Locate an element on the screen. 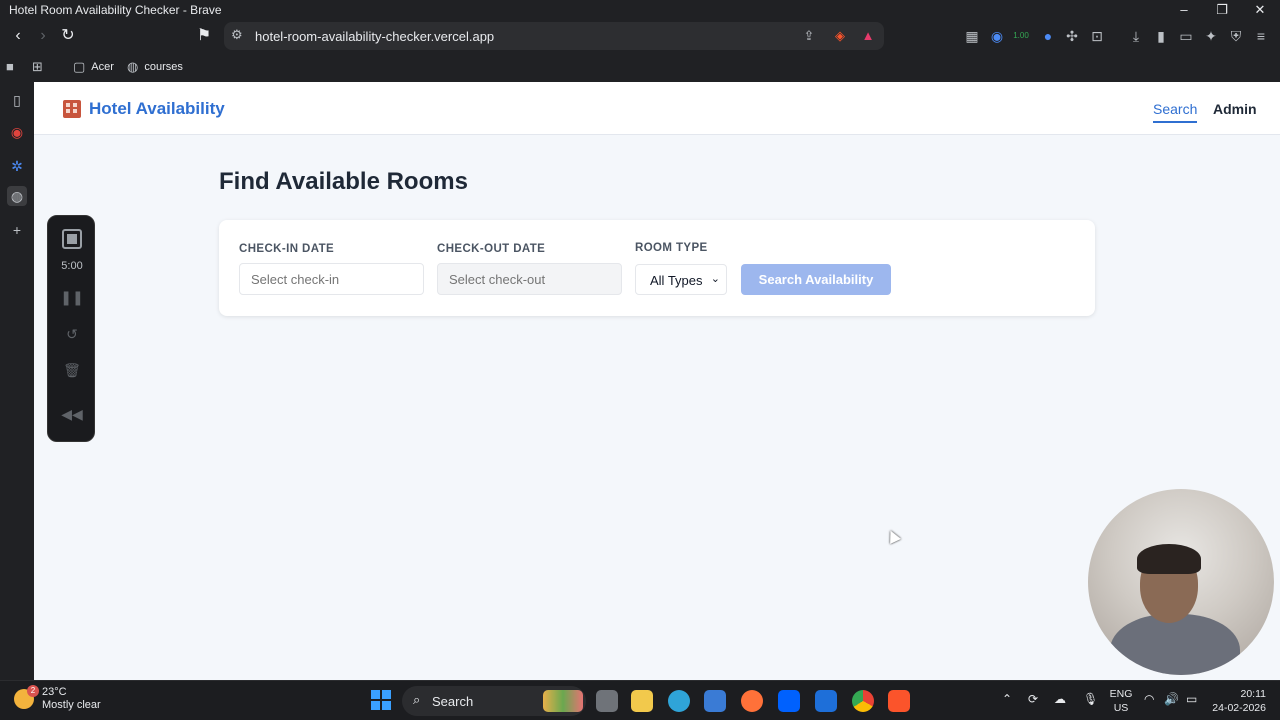  add-icon: + is located at coordinates (17, 230).